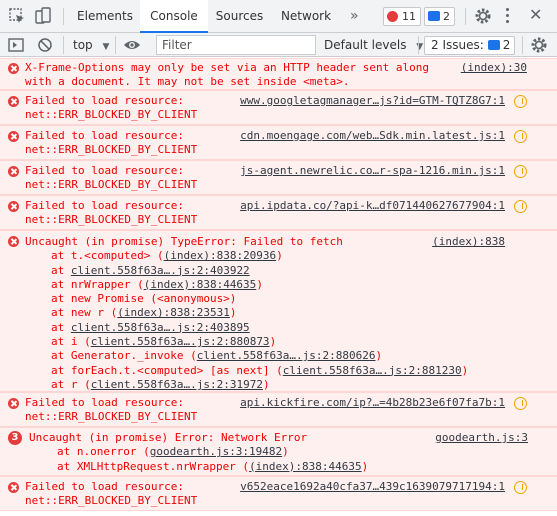  Describe the element at coordinates (493, 45) in the screenshot. I see `issues-message-icon` at that location.